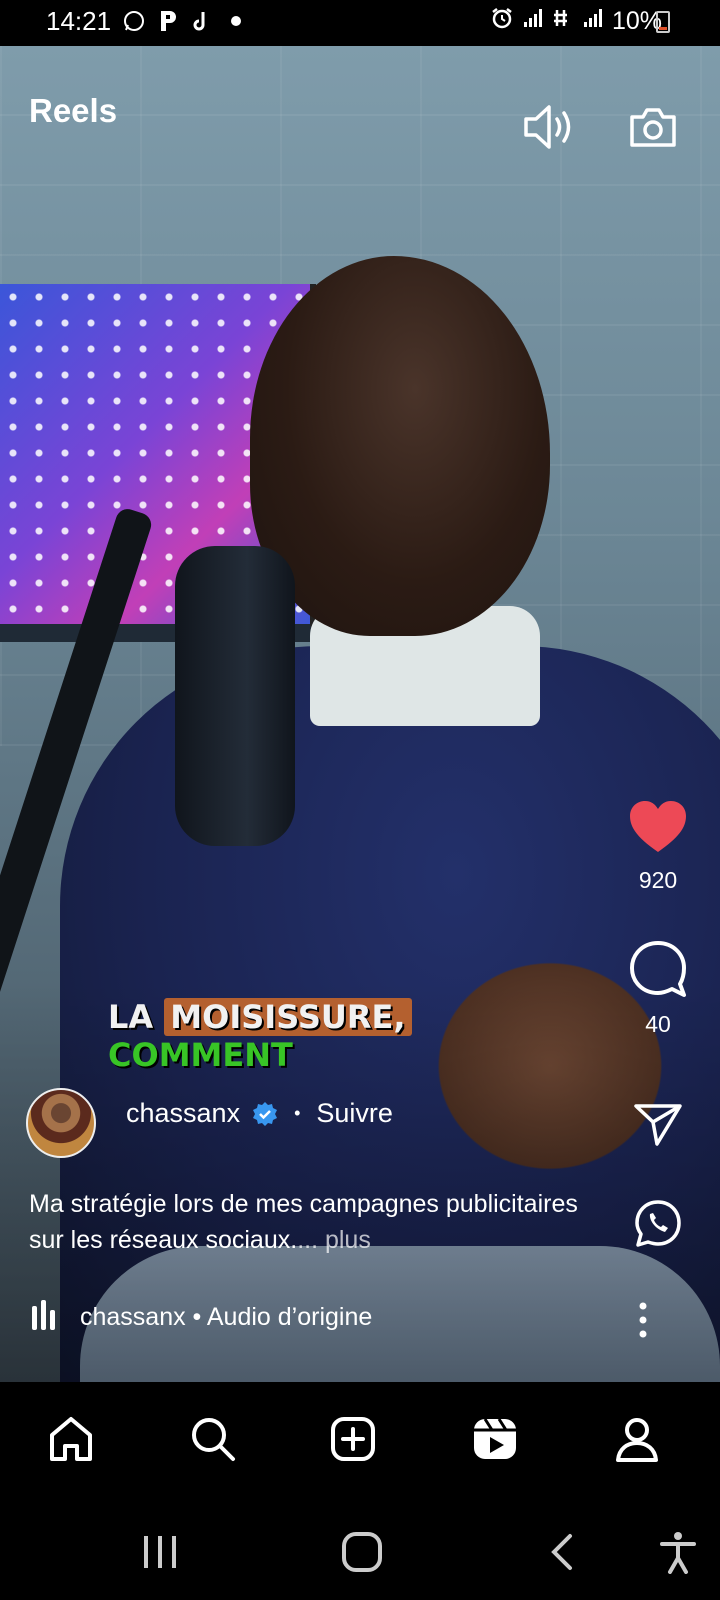  I want to click on whatsapp-share-action, so click(658, 1226).